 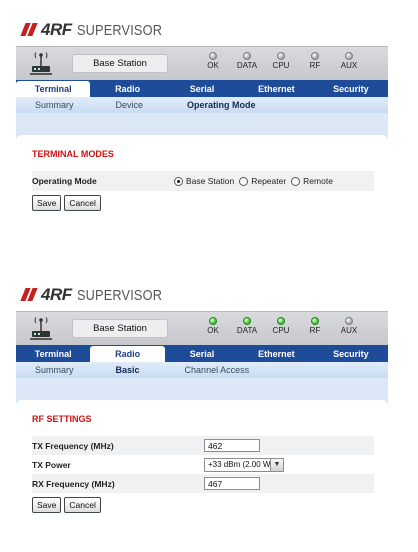 I want to click on led-label: CPU, so click(x=281, y=330).